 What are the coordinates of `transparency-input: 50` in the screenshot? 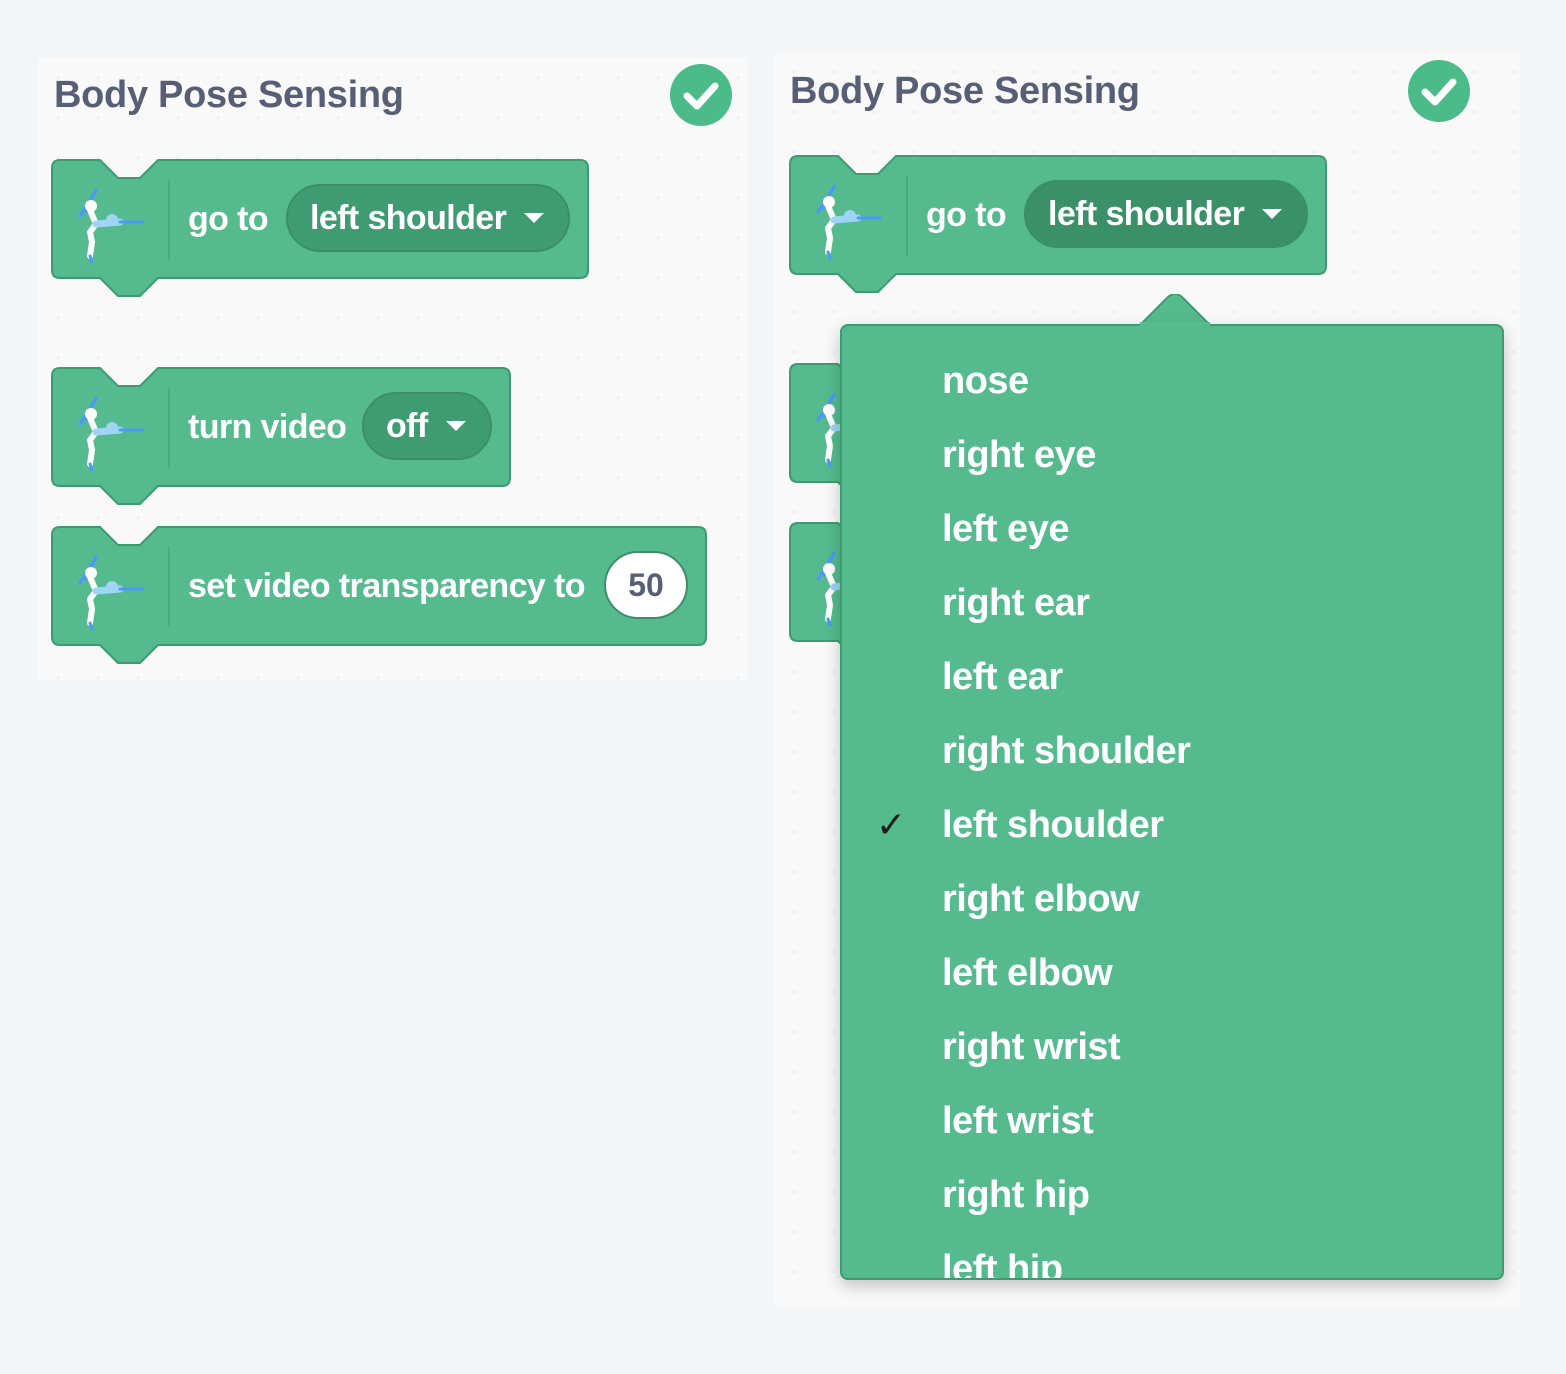 It's located at (646, 585).